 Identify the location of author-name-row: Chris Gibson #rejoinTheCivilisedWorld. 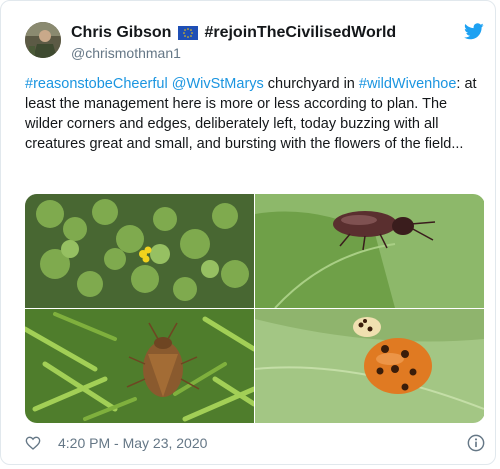
(233, 33).